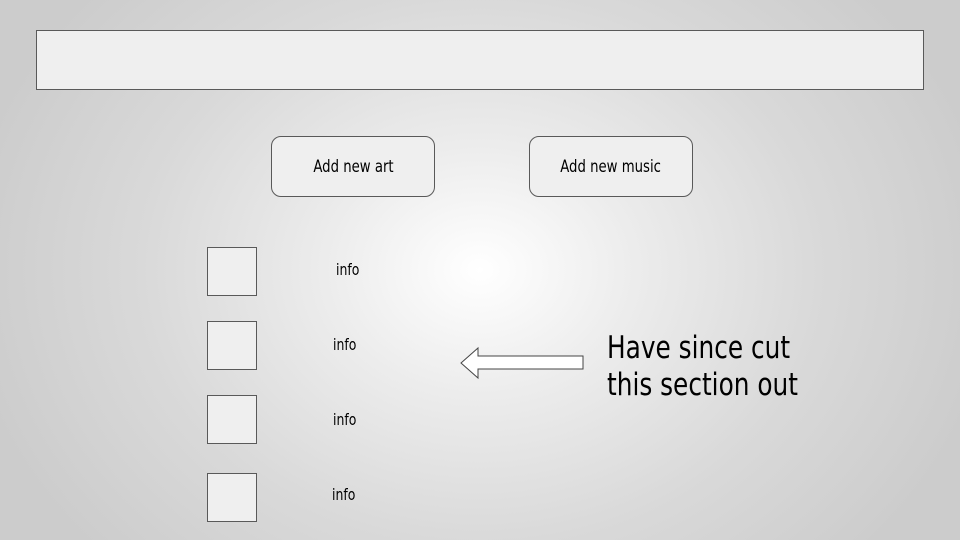 This screenshot has width=960, height=540. I want to click on add-new-art-label: Add new art, so click(353, 166).